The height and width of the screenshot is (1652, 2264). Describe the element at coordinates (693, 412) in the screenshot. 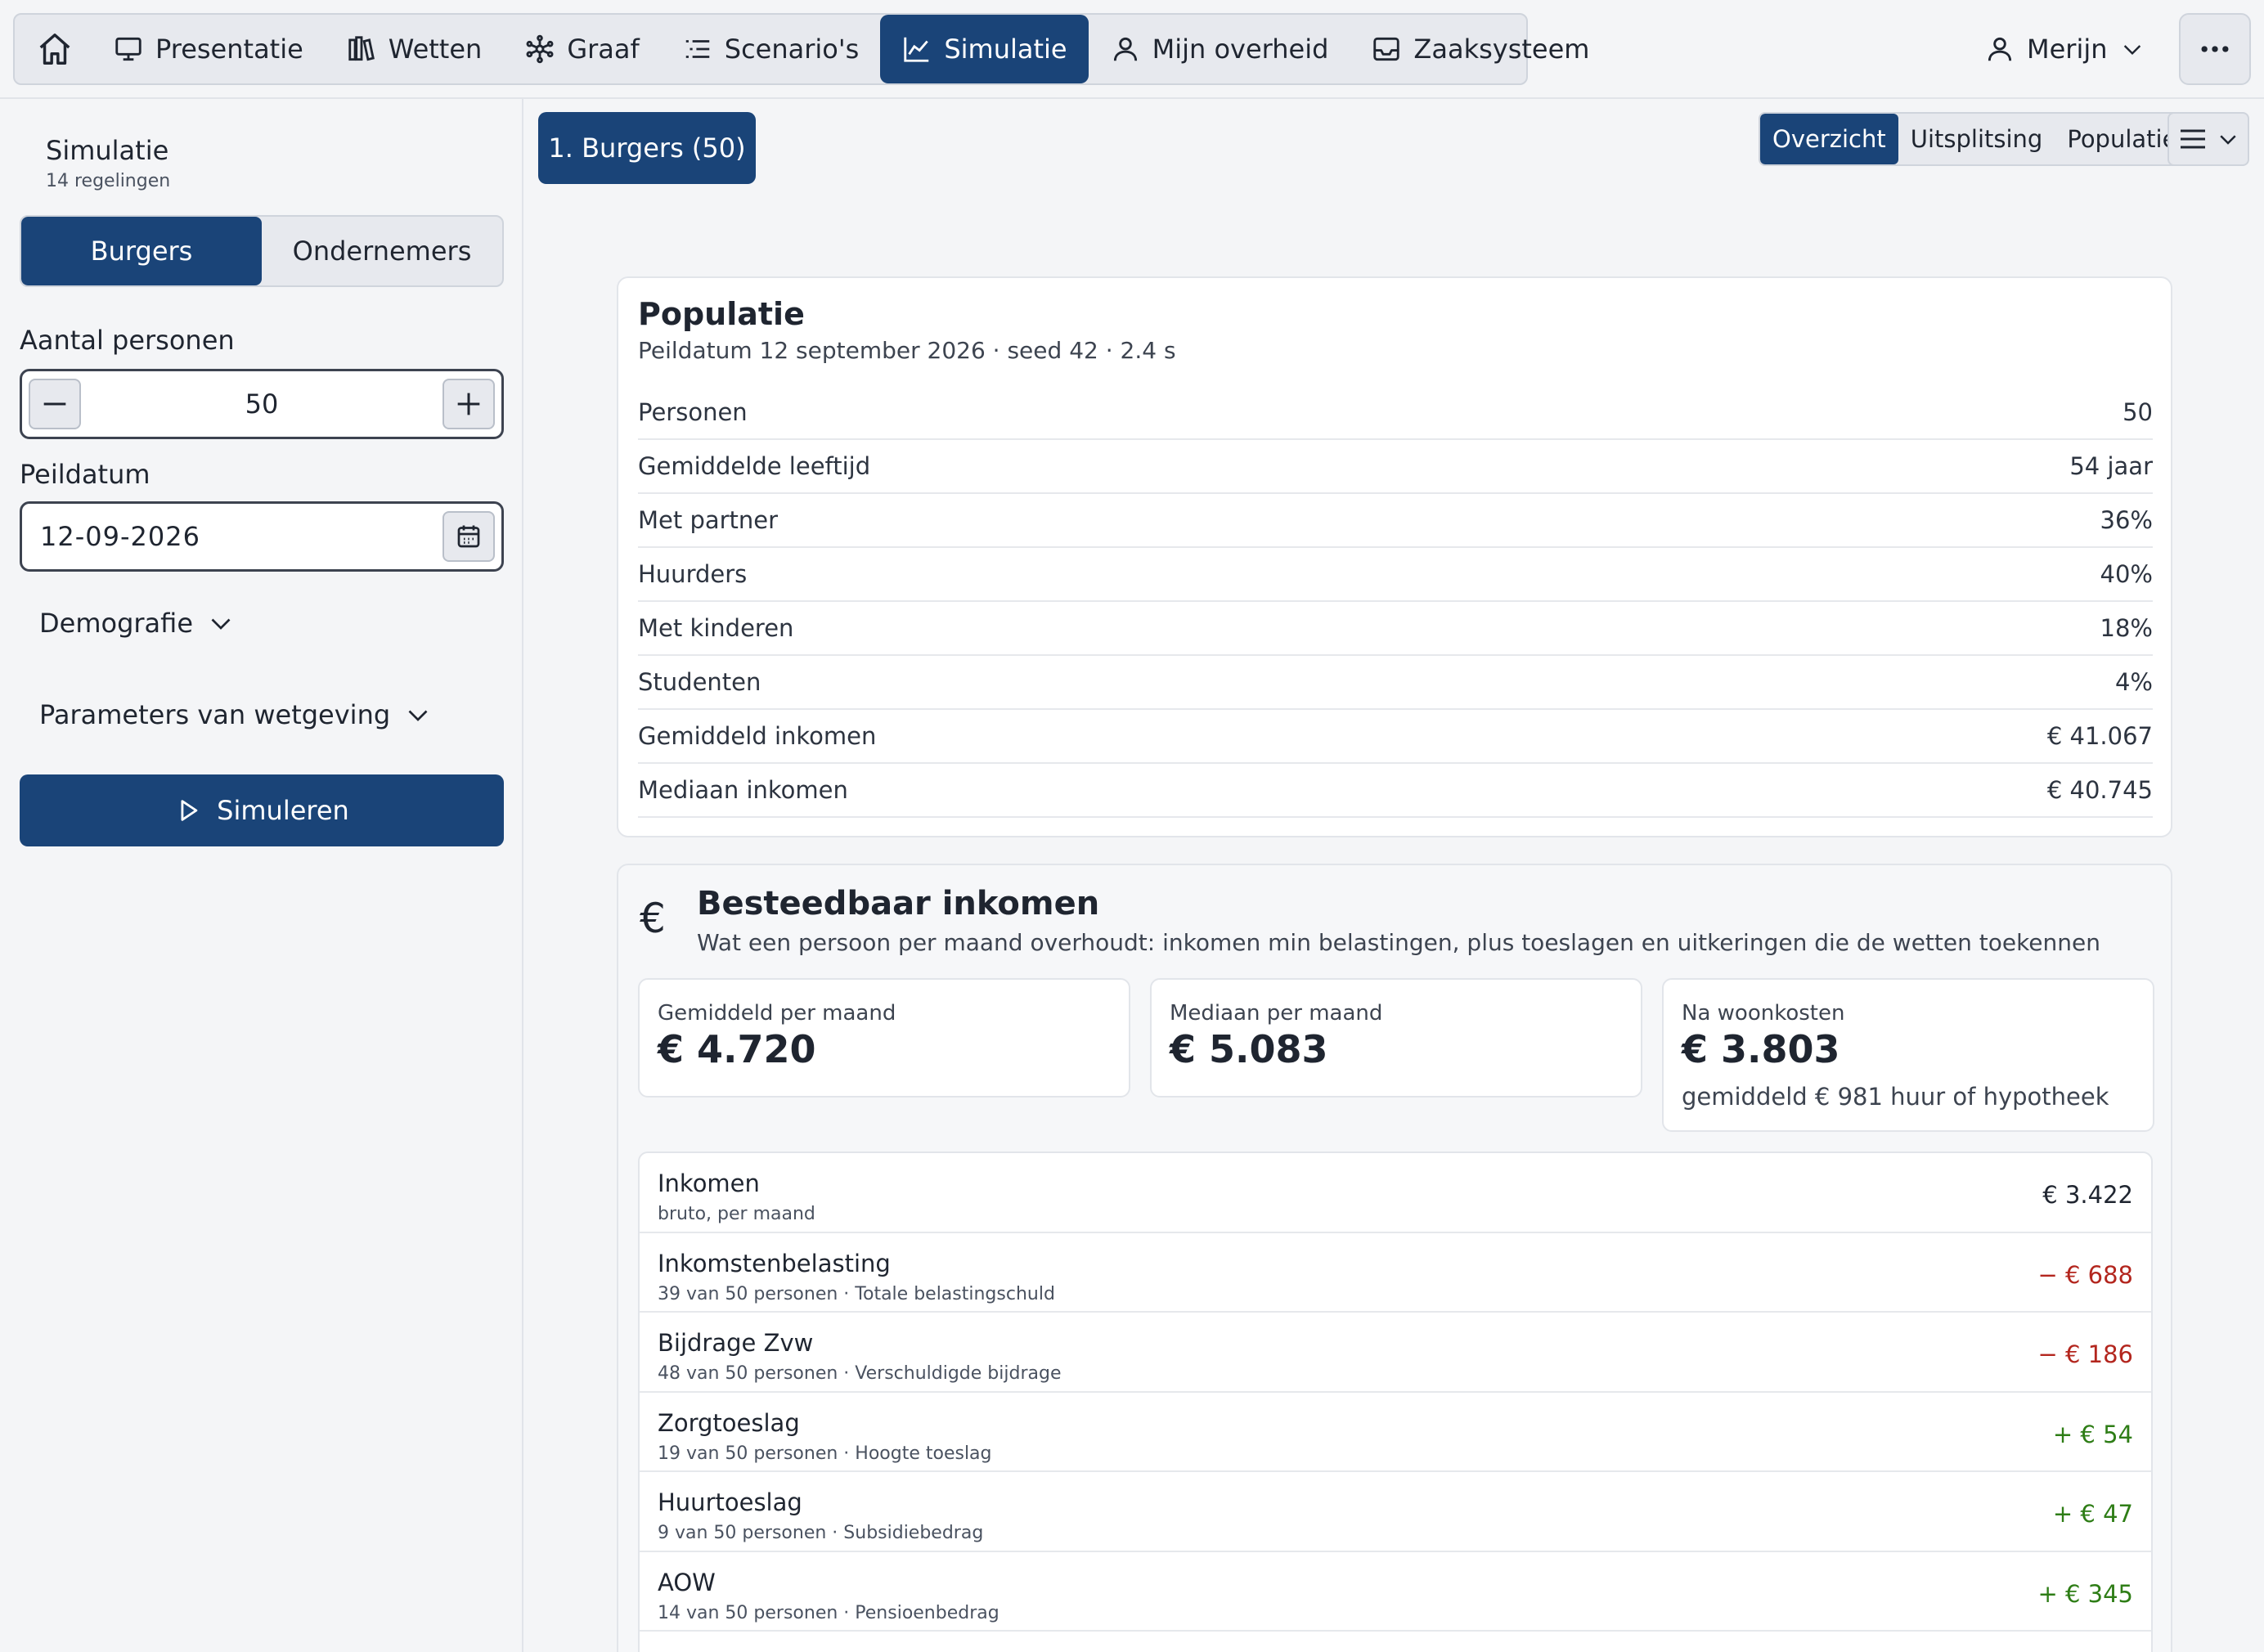

I see `row-label: Personen` at that location.